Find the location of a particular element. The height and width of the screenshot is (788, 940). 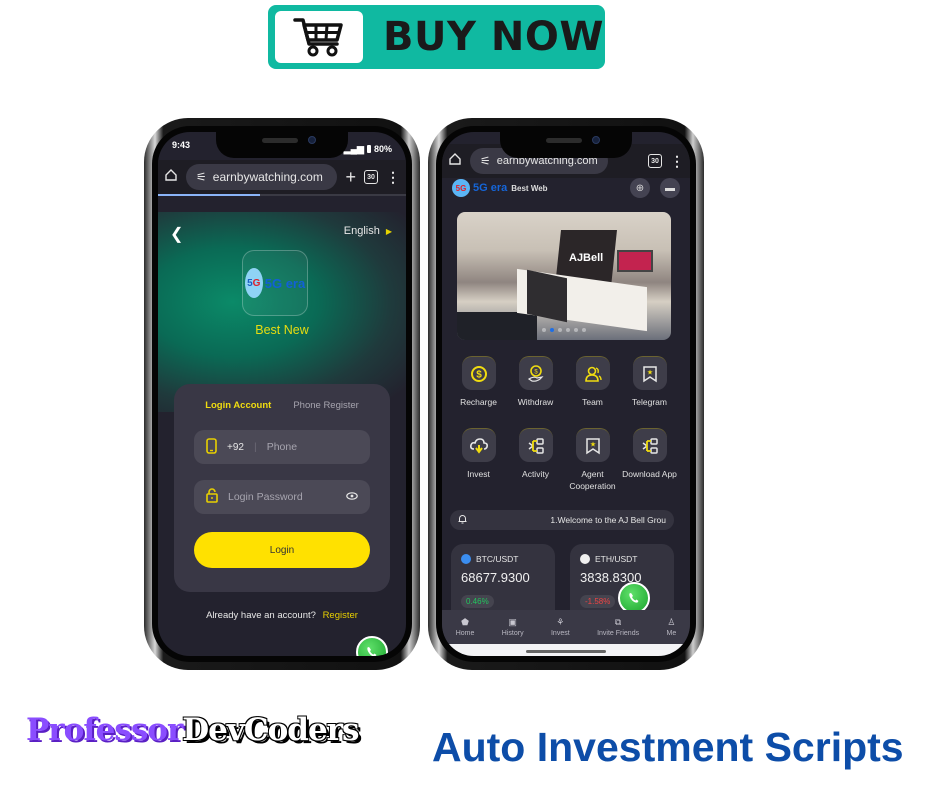

announcement-text: 1.Welcome to the AJ Bell Grou is located at coordinates (608, 520).